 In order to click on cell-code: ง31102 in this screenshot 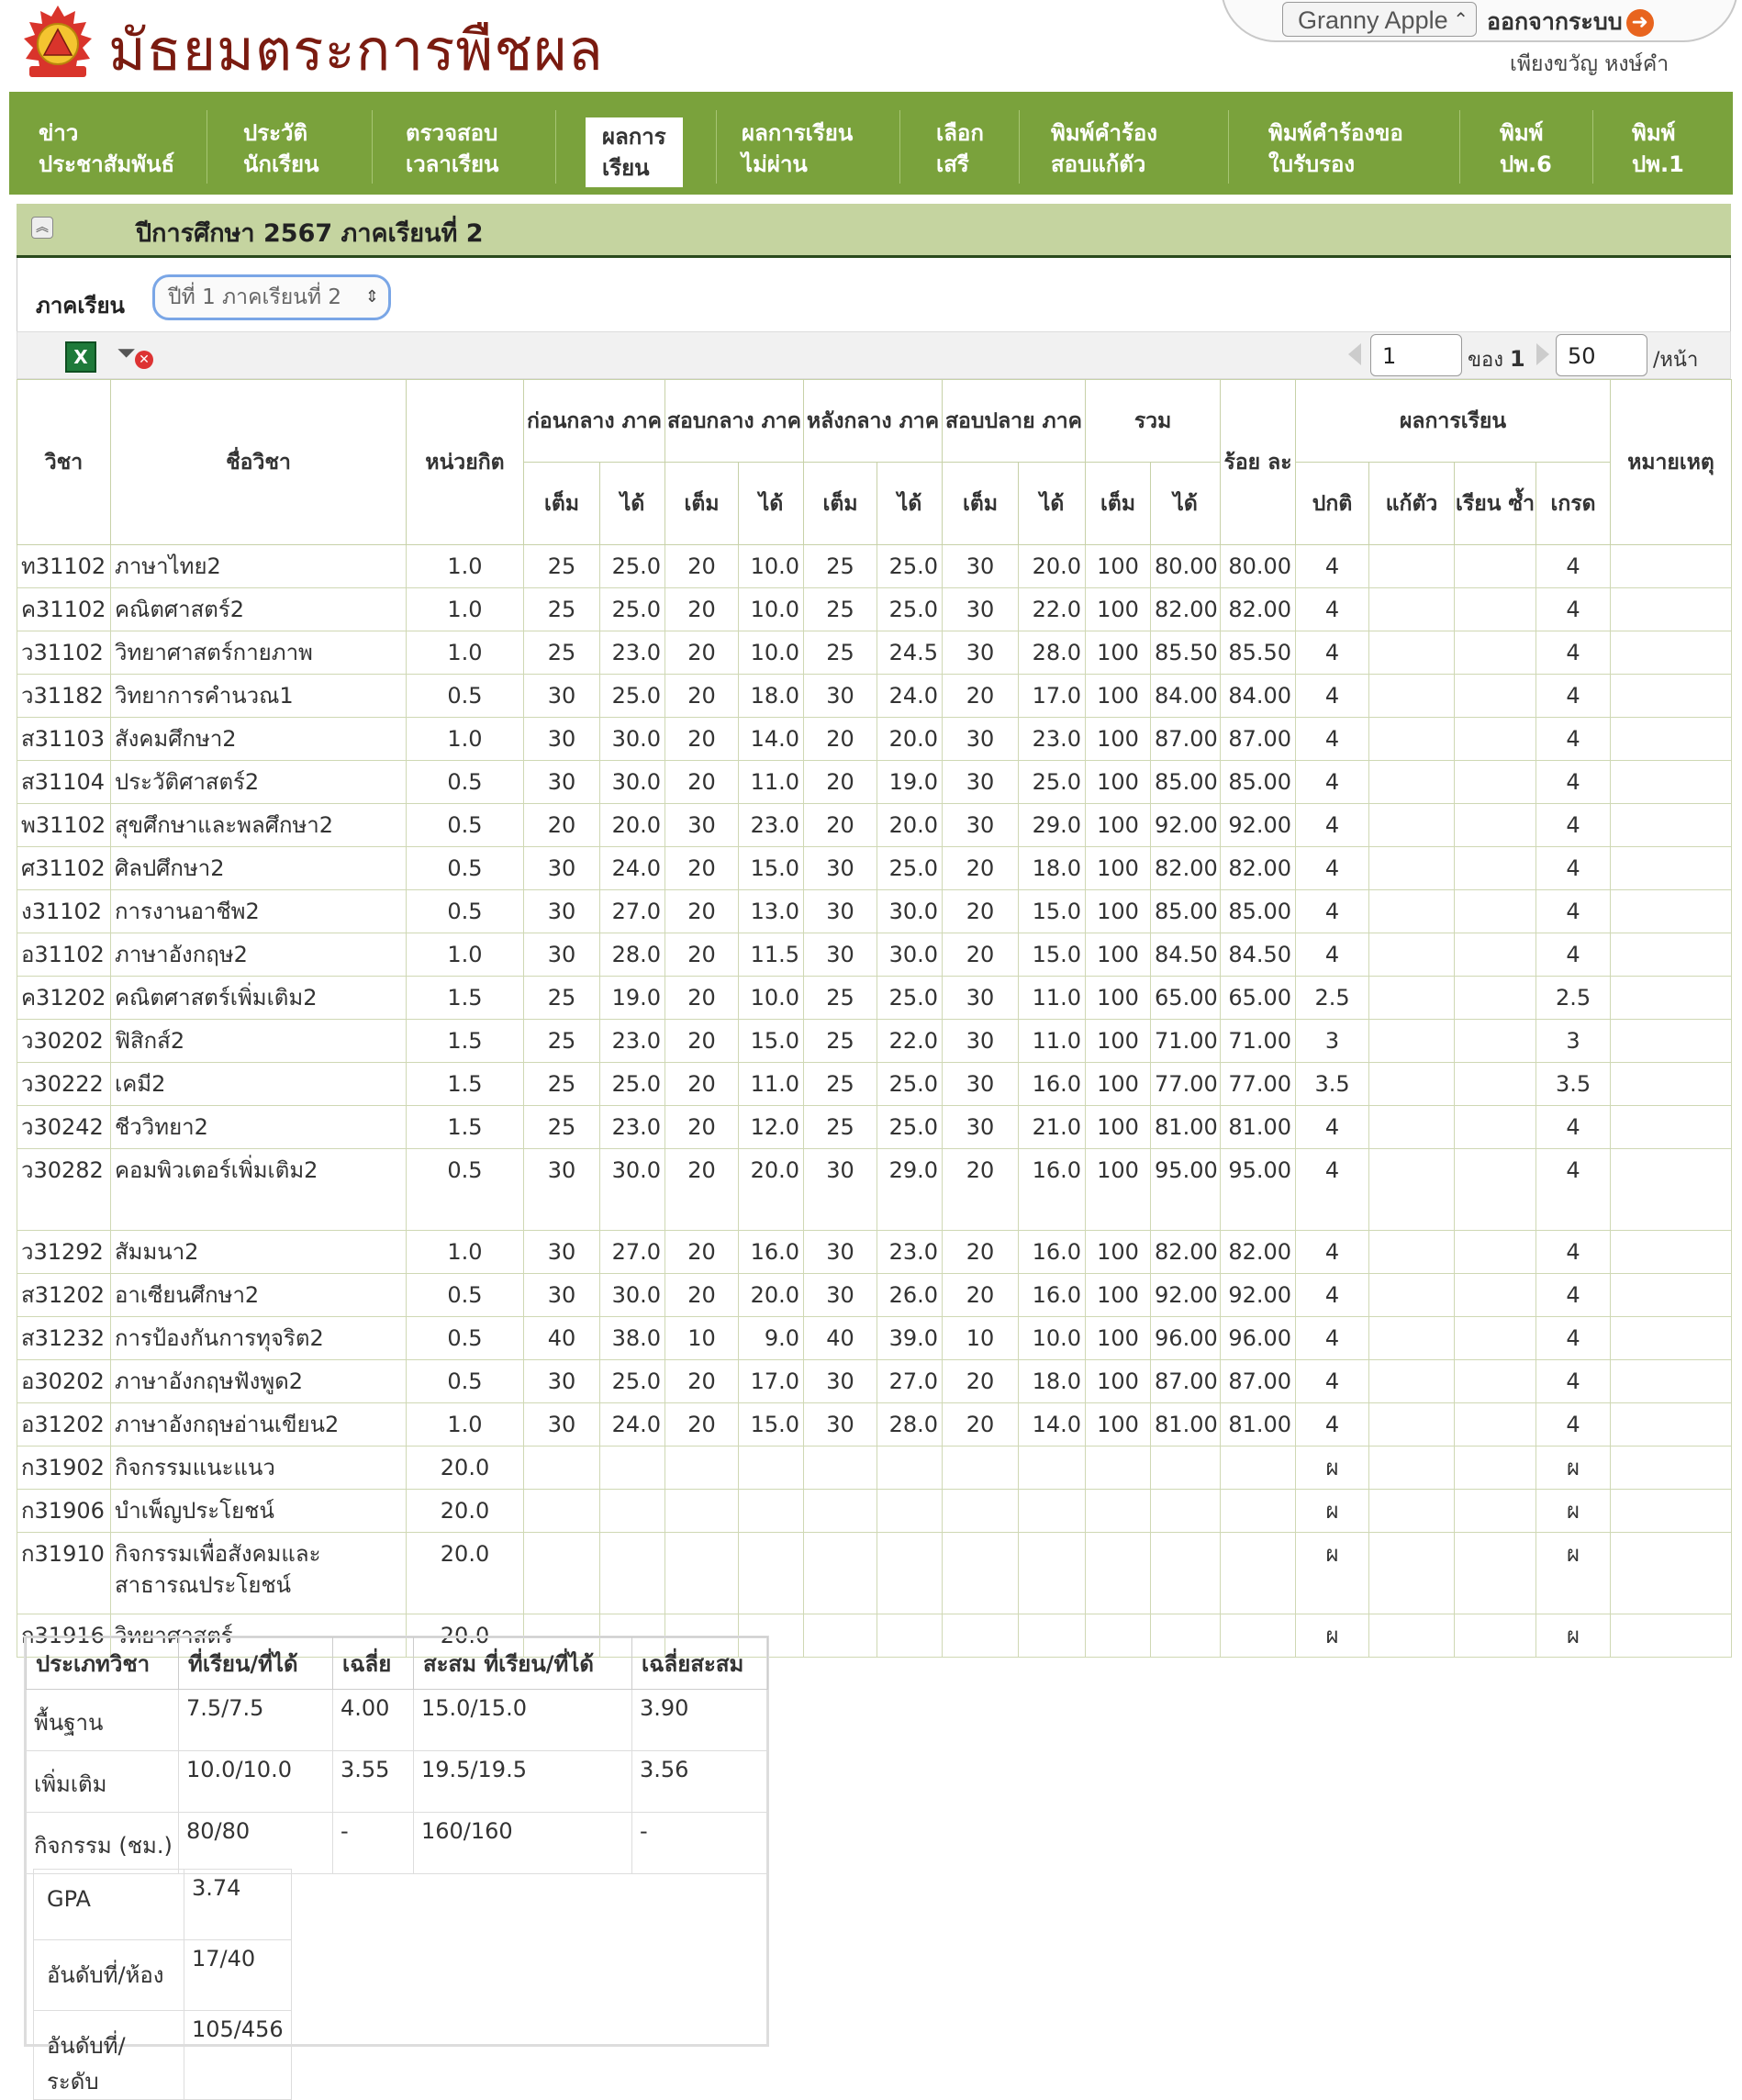, I will do `click(64, 911)`.